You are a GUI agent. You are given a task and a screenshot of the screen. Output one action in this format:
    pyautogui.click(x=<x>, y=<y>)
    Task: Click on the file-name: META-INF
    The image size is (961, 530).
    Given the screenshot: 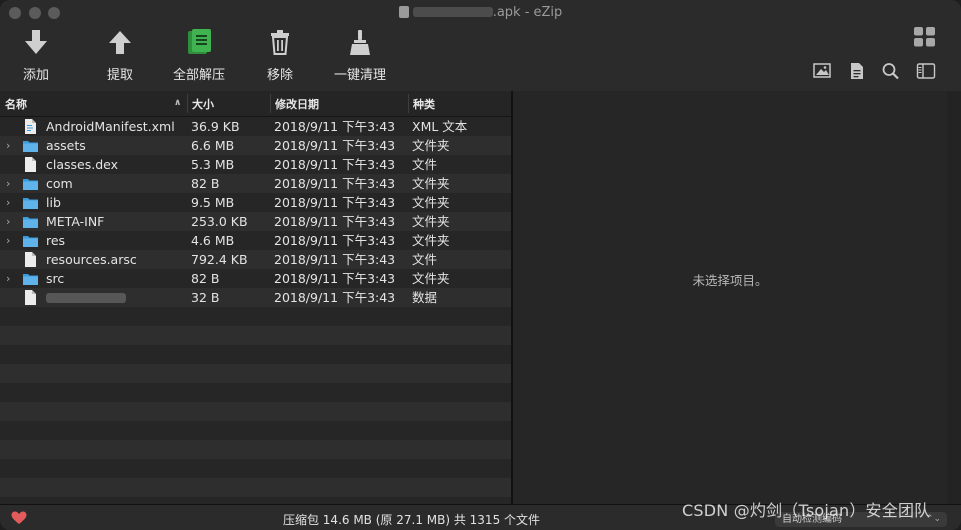 What is the action you would take?
    pyautogui.click(x=75, y=221)
    